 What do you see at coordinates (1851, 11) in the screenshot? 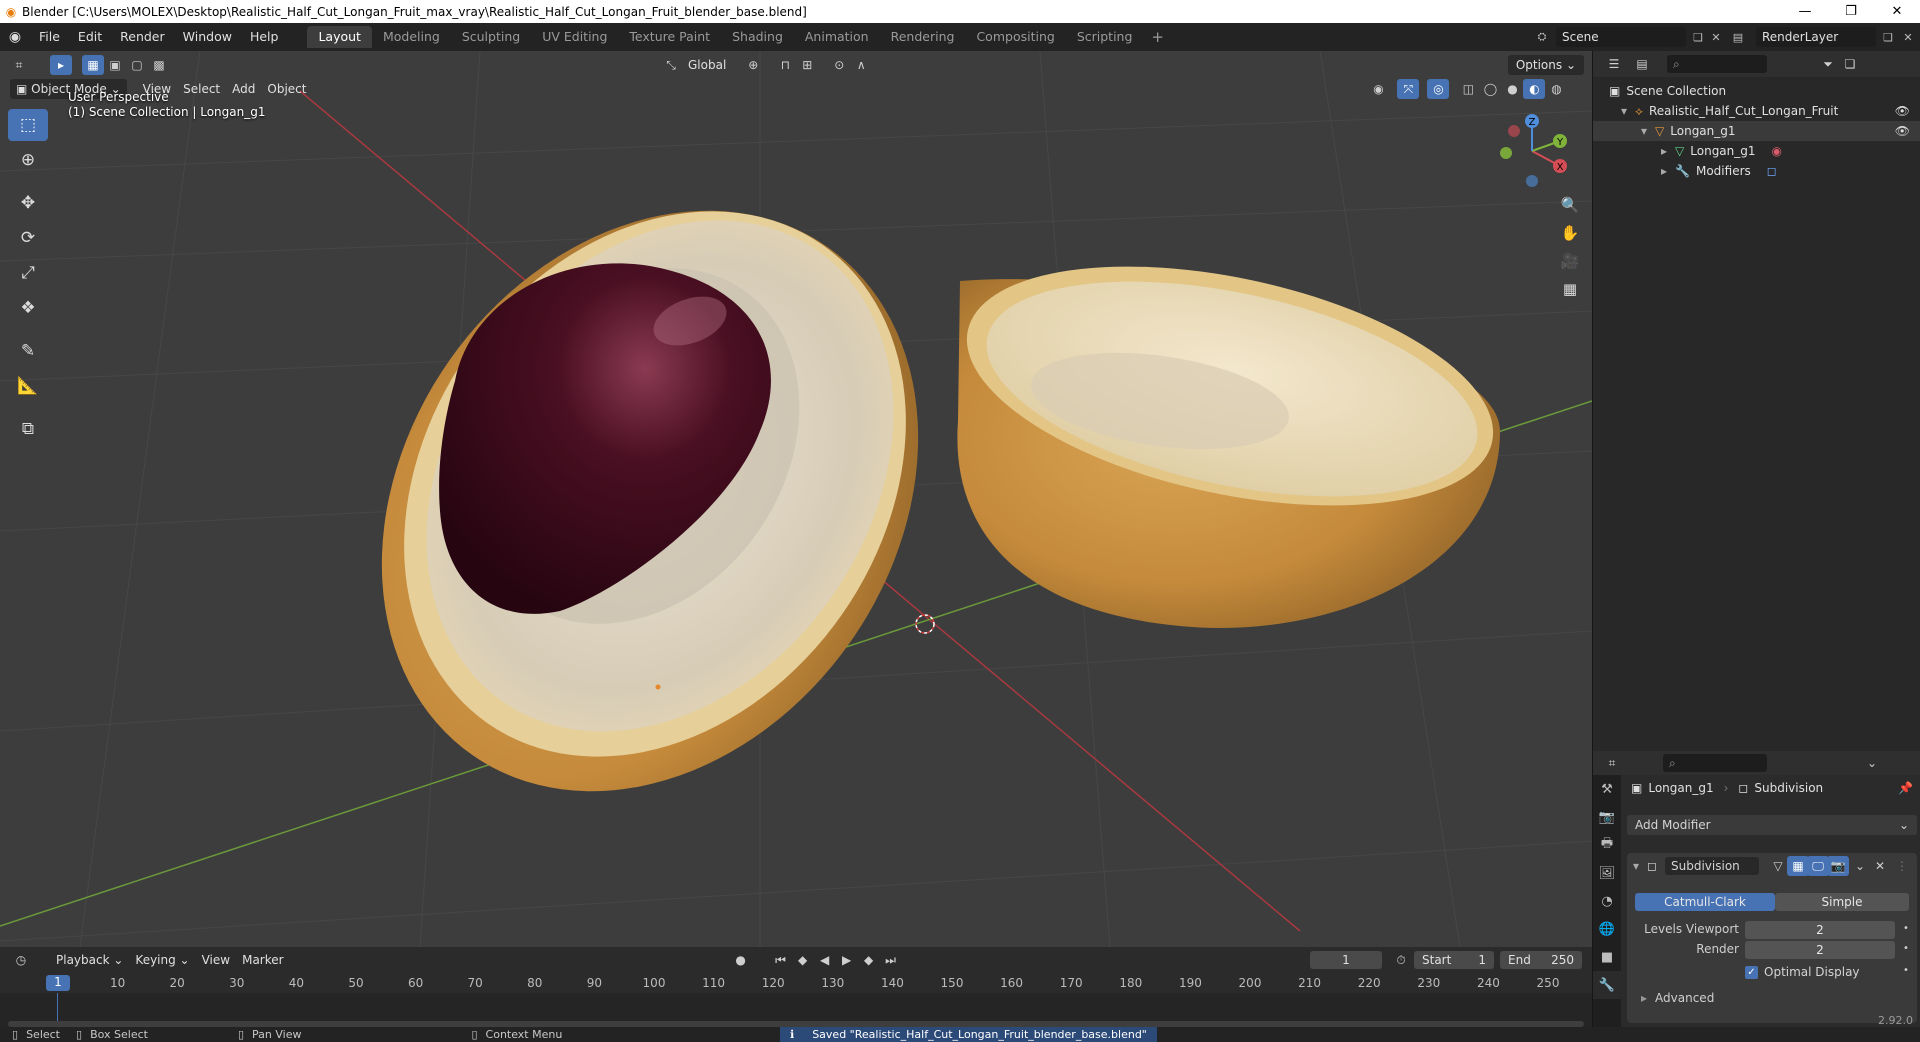
I see `restore-button: ❐` at bounding box center [1851, 11].